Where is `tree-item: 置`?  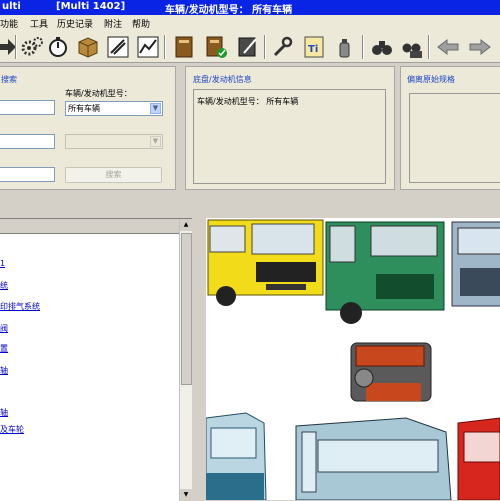 tree-item: 置 is located at coordinates (4, 348).